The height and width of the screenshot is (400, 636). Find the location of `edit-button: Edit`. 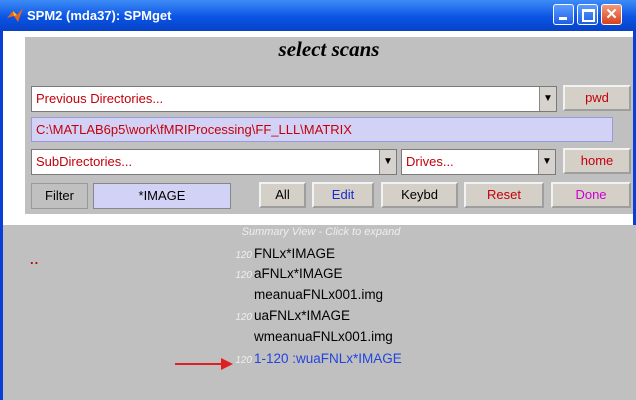

edit-button: Edit is located at coordinates (343, 195).